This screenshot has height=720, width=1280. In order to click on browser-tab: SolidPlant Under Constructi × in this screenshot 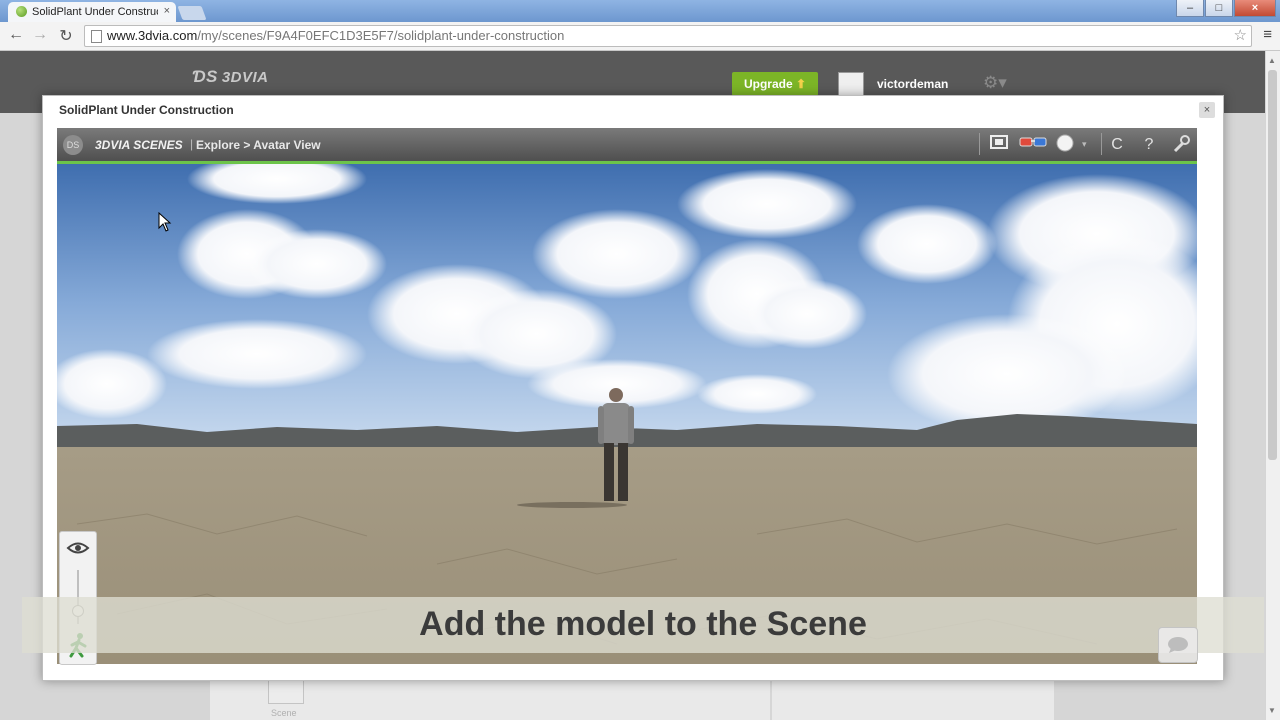, I will do `click(92, 12)`.